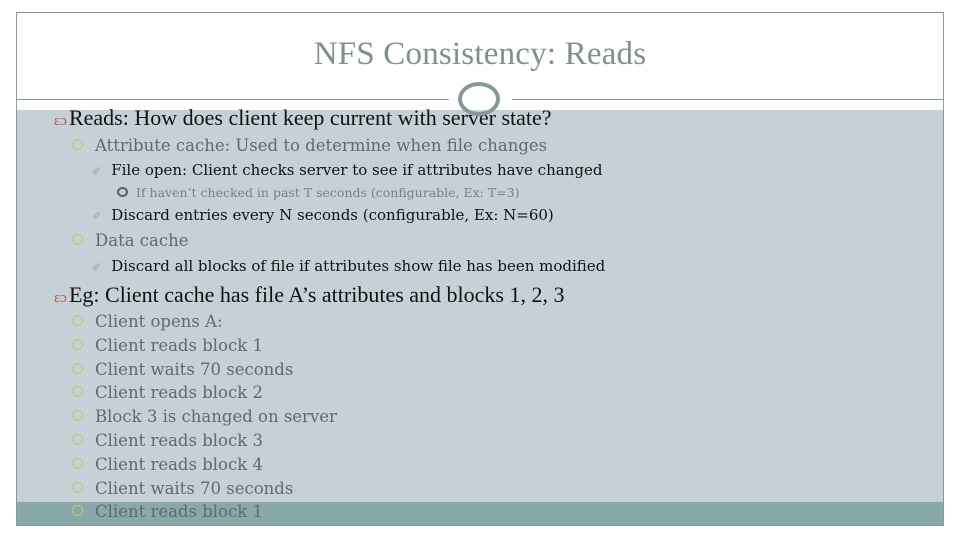 The image size is (960, 540). What do you see at coordinates (204, 416) in the screenshot?
I see `bullet-item: Block 3 is changed on server` at bounding box center [204, 416].